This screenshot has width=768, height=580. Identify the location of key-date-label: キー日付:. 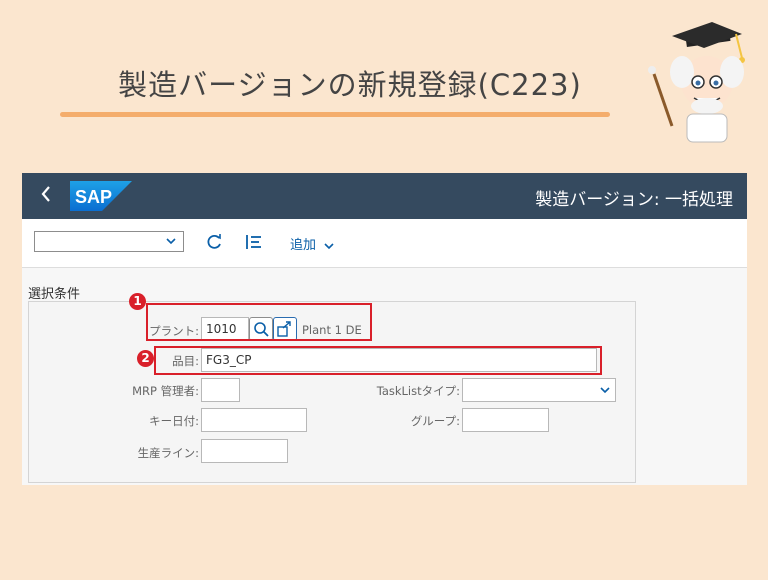
(174, 421).